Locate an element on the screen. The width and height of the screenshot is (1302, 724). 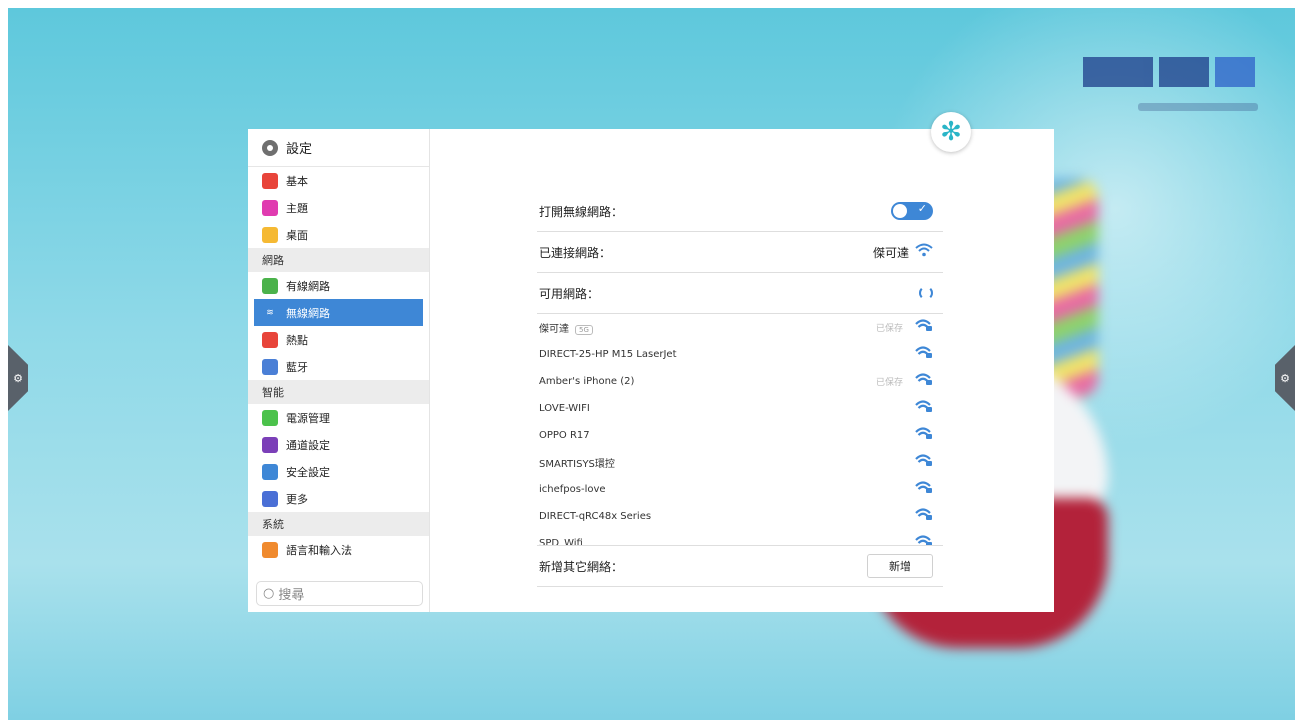
network-list-item: DIRECT-qRC48x Series is located at coordinates (740, 516).